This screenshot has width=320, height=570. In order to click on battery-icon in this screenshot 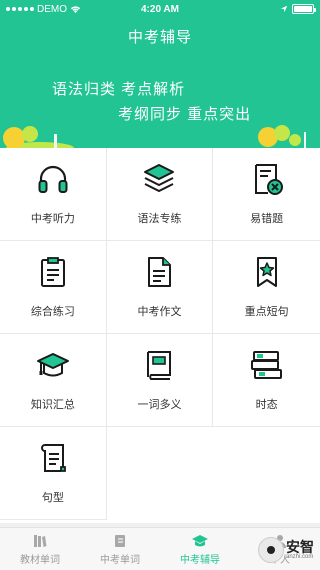, I will do `click(304, 9)`.